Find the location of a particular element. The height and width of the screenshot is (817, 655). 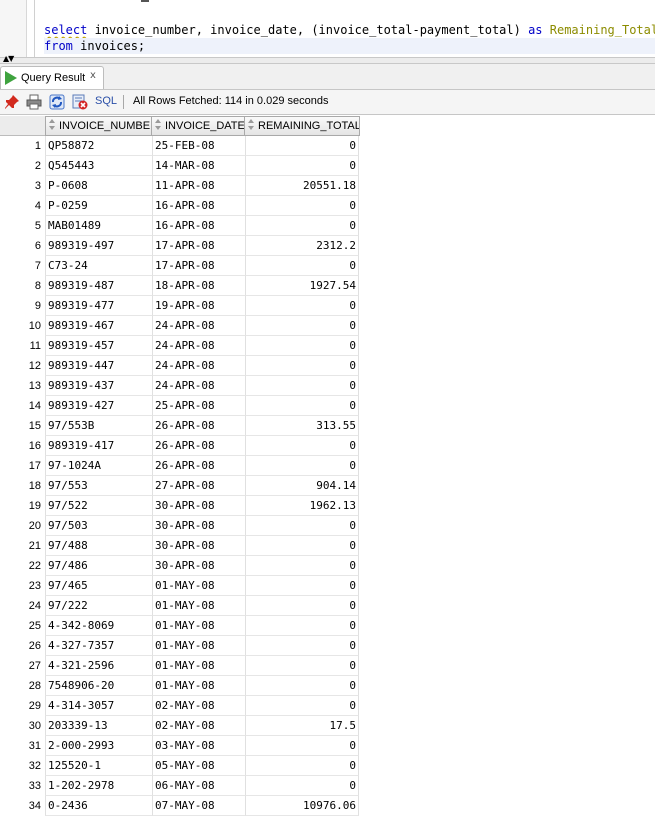

table-row: 1 QP58872 25-FEB-08 0 is located at coordinates (180, 146).